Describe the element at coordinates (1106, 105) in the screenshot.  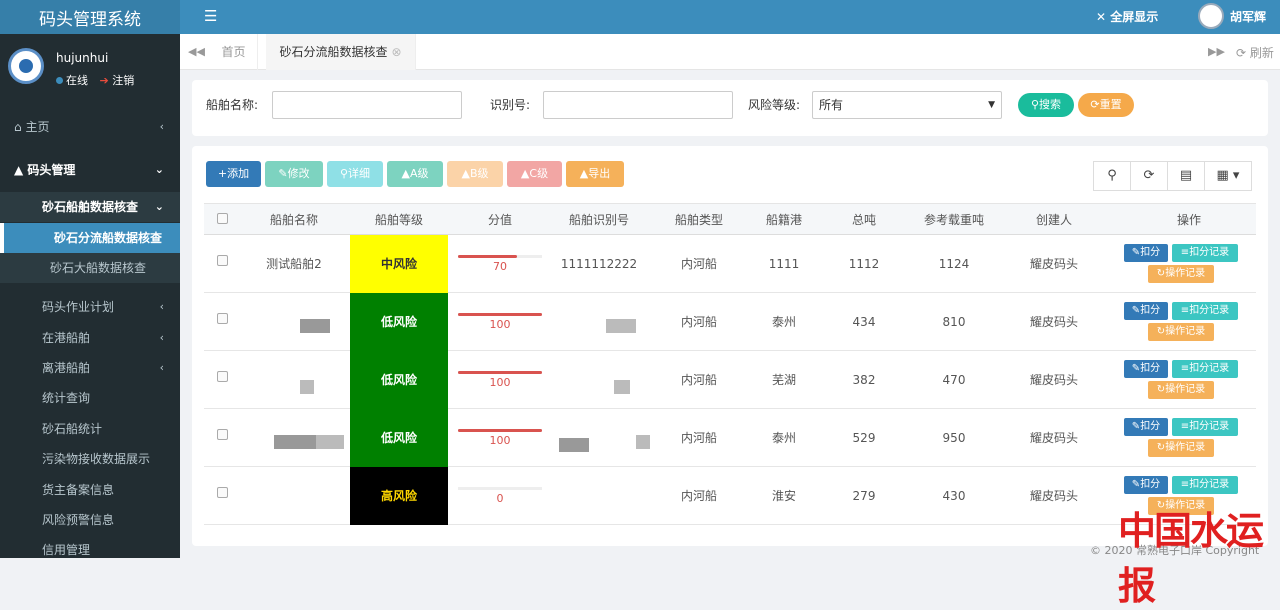
I see `reset-button: ⟳重置` at that location.